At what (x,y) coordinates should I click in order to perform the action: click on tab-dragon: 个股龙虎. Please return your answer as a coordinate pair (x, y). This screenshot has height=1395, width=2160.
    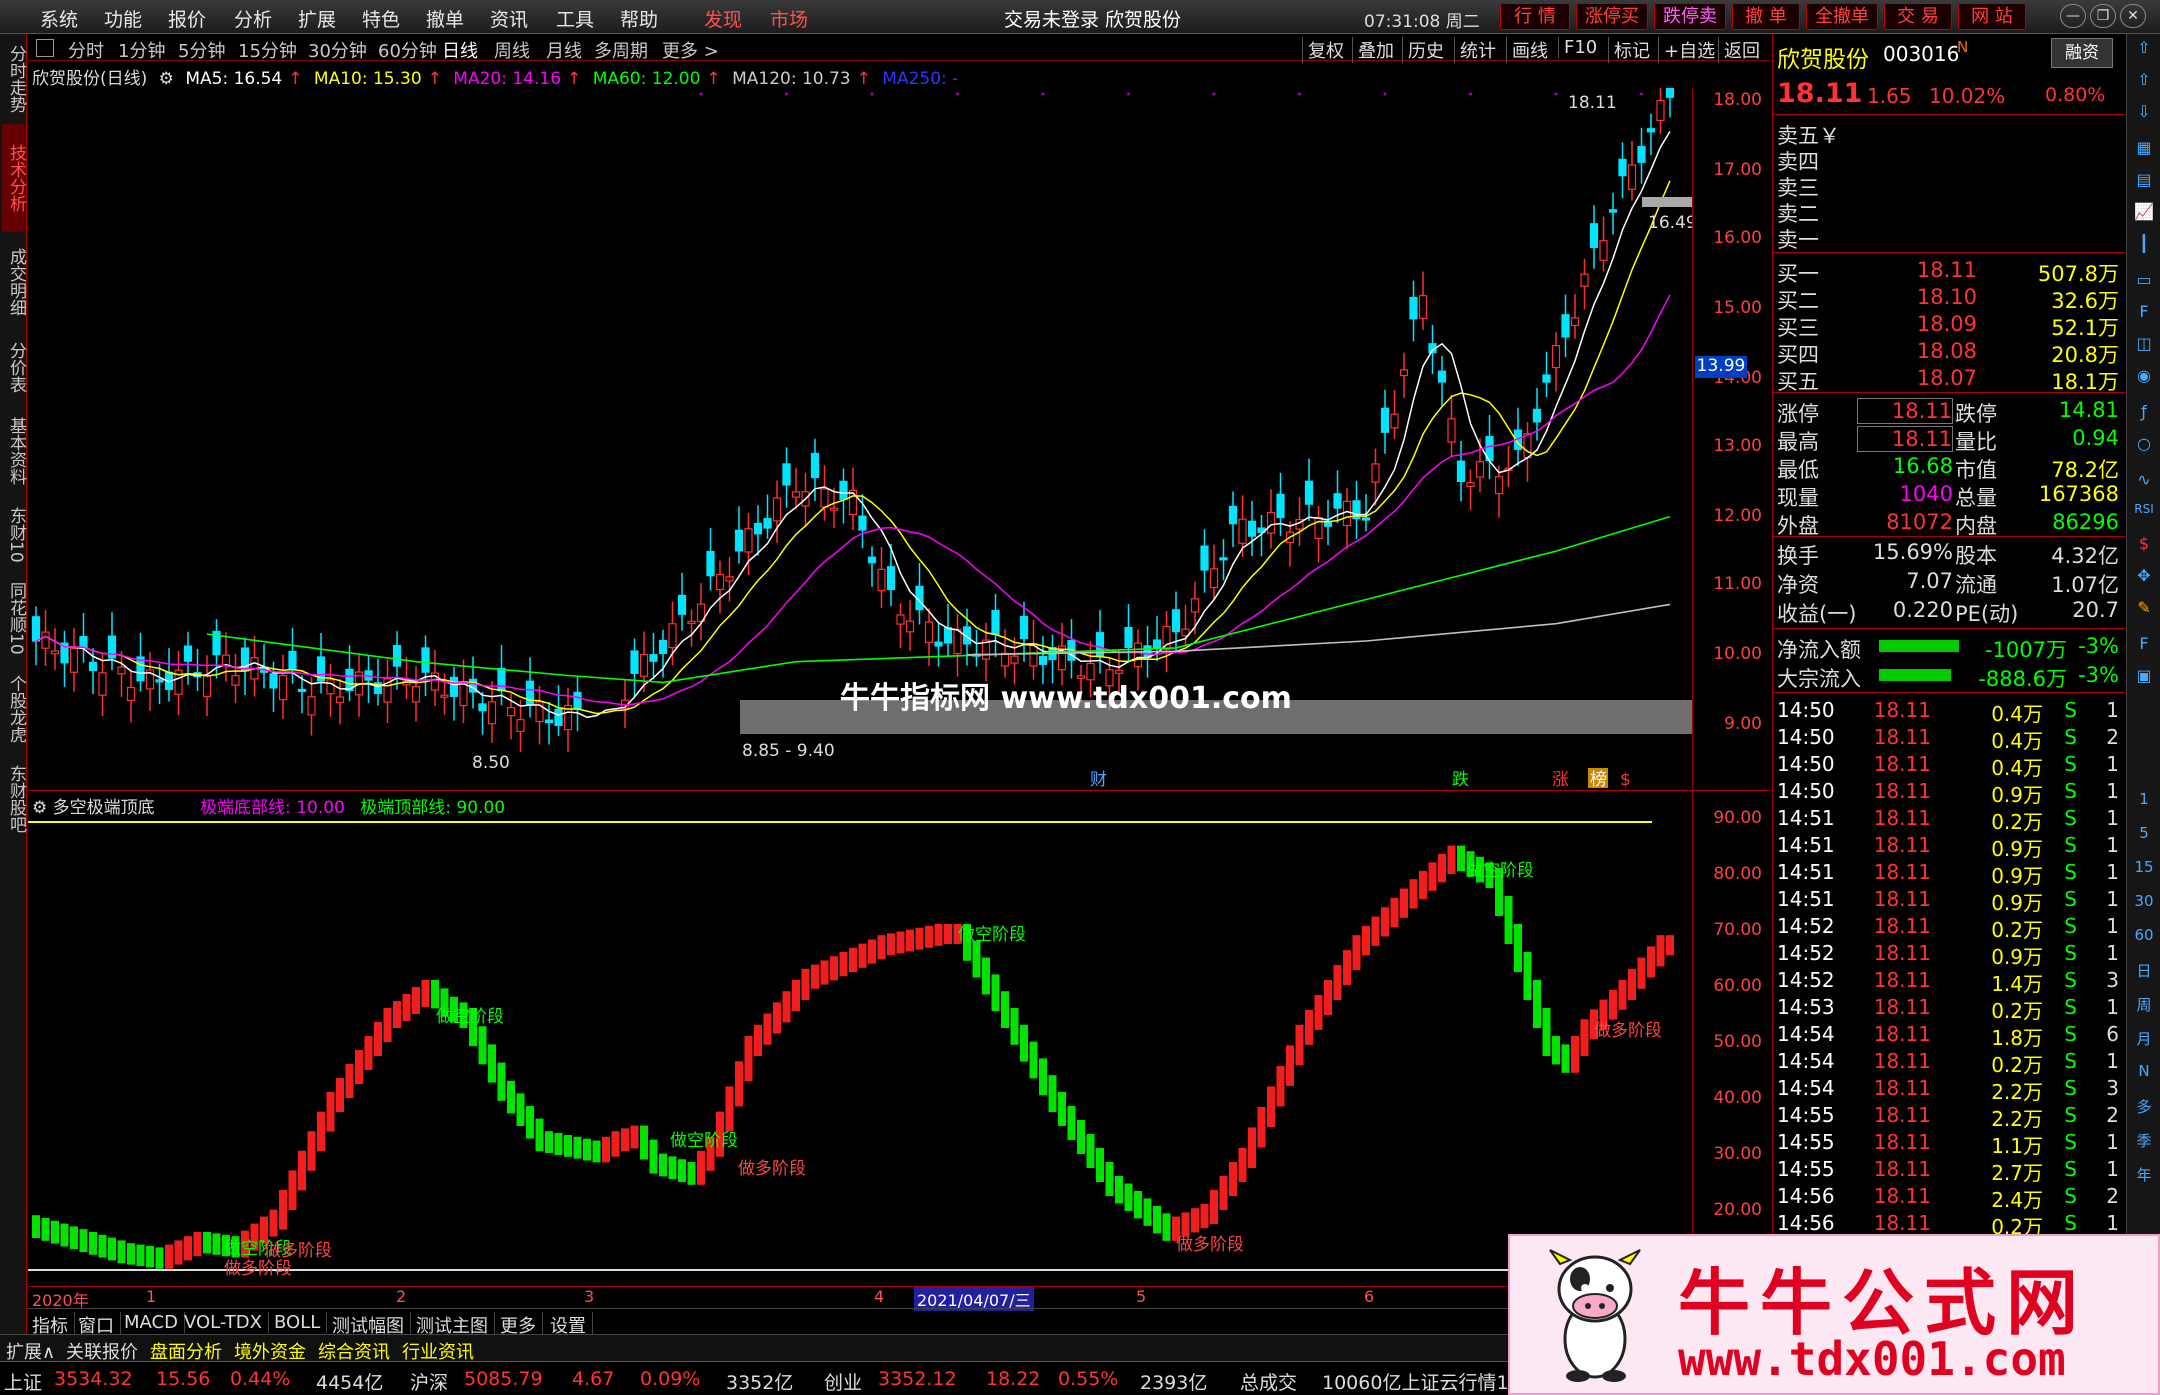
    Looking at the image, I should click on (14, 709).